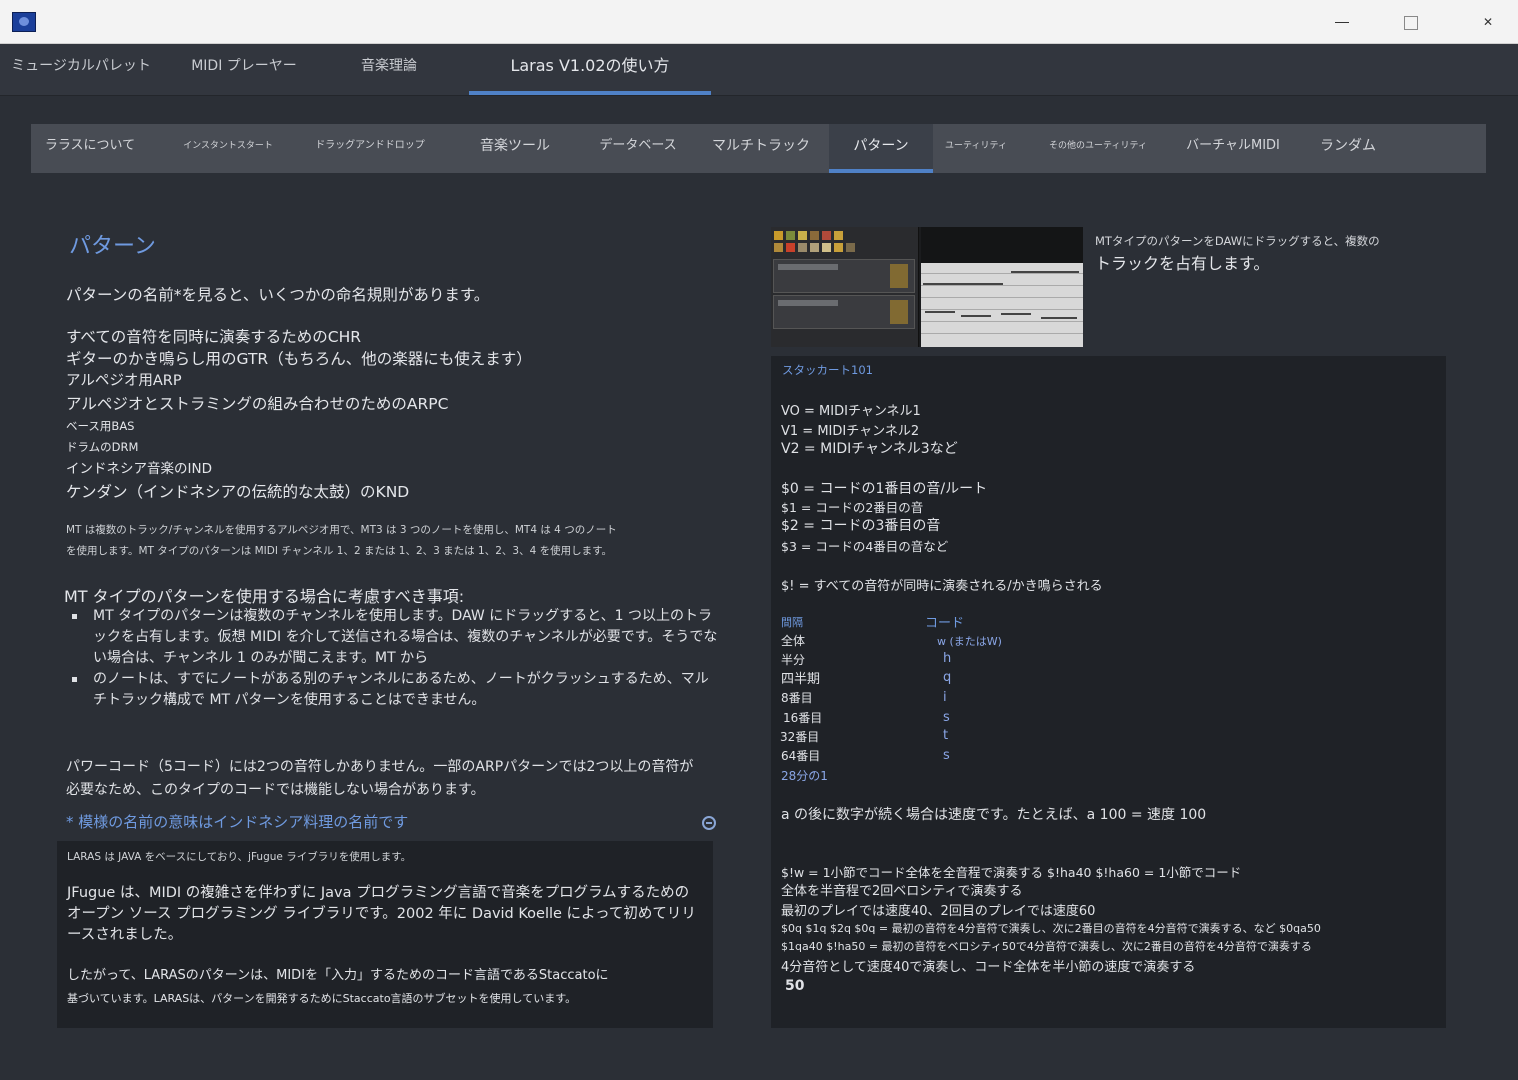 The width and height of the screenshot is (1518, 1080). I want to click on interval-item: 16番目, so click(803, 718).